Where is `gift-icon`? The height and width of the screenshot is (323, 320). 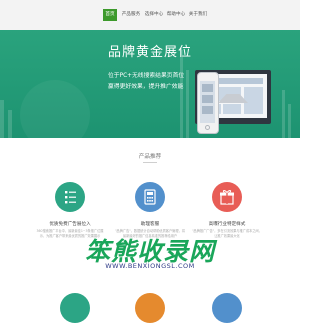
gift-icon is located at coordinates (227, 197).